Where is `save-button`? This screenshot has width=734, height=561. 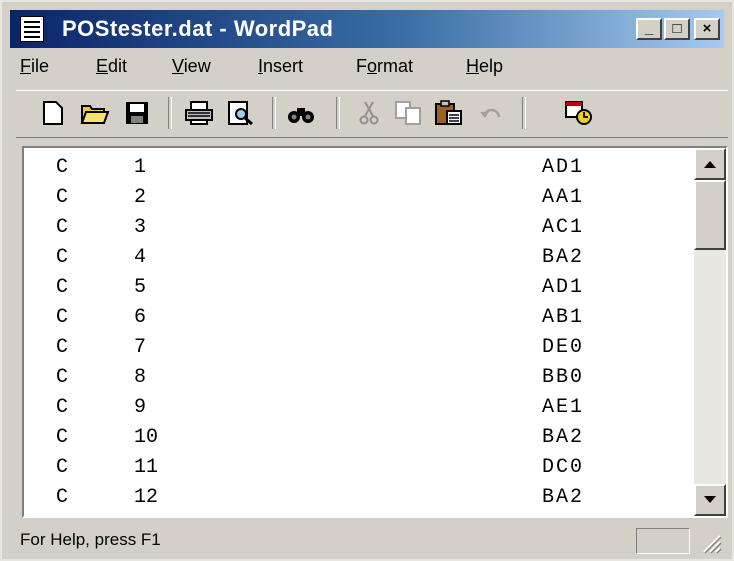 save-button is located at coordinates (137, 113).